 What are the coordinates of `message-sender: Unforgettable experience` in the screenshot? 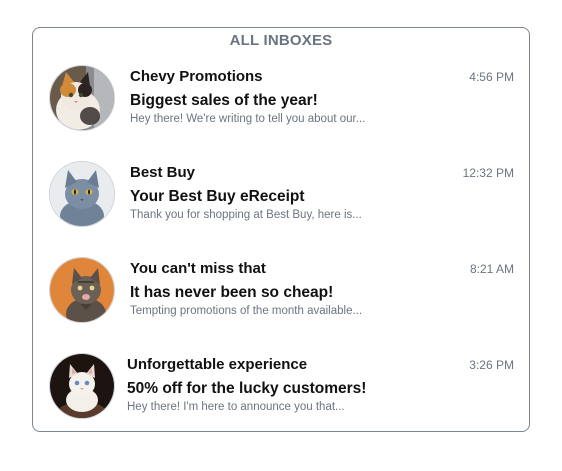 It's located at (217, 364).